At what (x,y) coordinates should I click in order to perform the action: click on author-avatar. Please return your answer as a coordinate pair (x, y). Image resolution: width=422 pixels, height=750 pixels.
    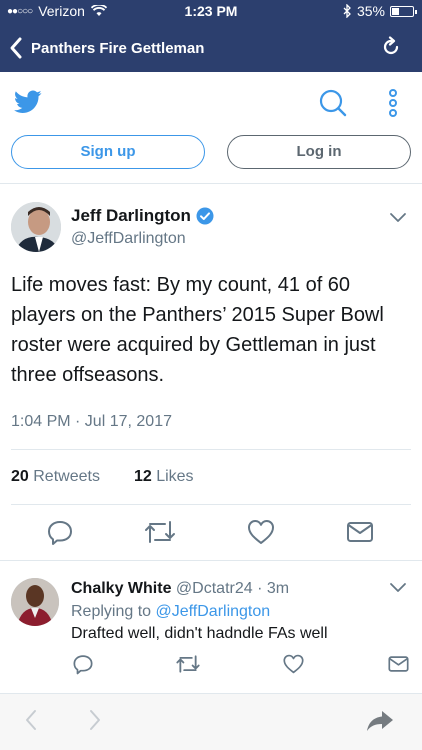
    Looking at the image, I should click on (36, 227).